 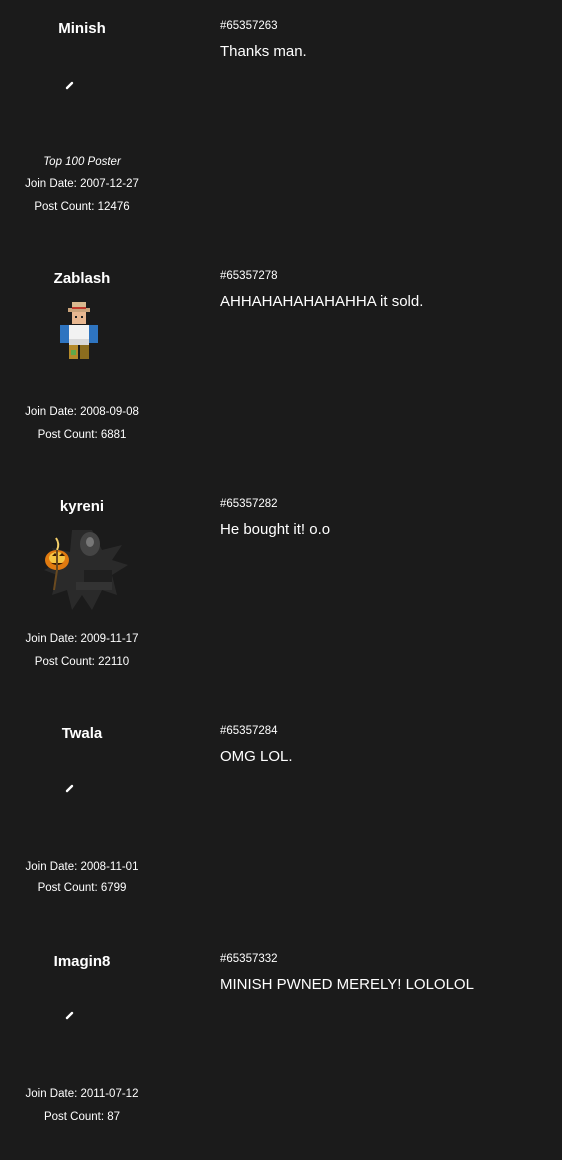 What do you see at coordinates (249, 26) in the screenshot?
I see `post-id-link: #65357263` at bounding box center [249, 26].